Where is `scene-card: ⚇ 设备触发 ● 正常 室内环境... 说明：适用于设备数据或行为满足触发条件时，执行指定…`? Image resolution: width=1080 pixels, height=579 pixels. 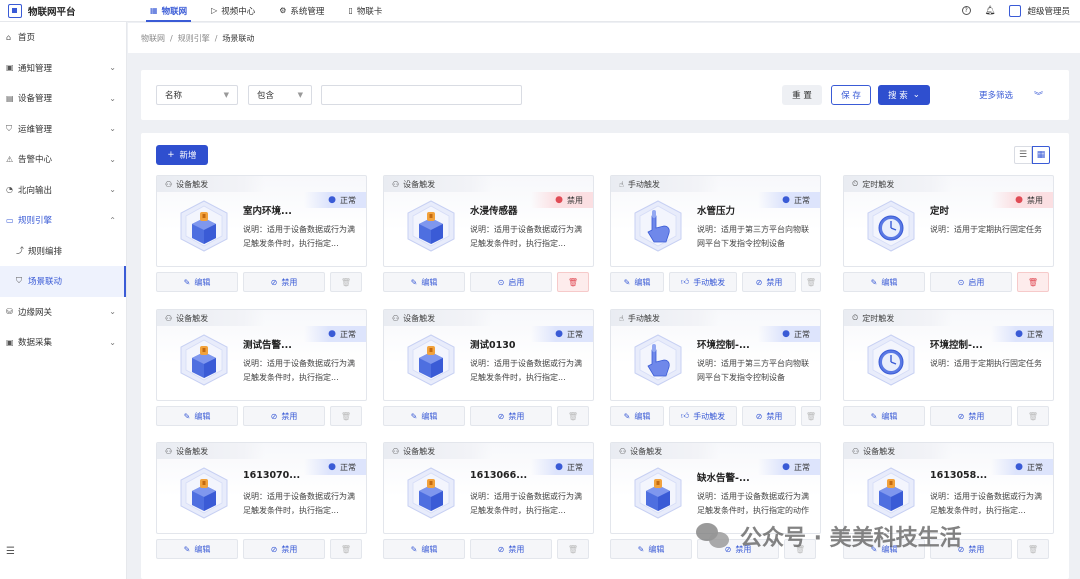 scene-card: ⚇ 设备触发 ● 正常 室内环境... 说明：适用于设备数据或行为满足触发条件时，执行指定… is located at coordinates (261, 235).